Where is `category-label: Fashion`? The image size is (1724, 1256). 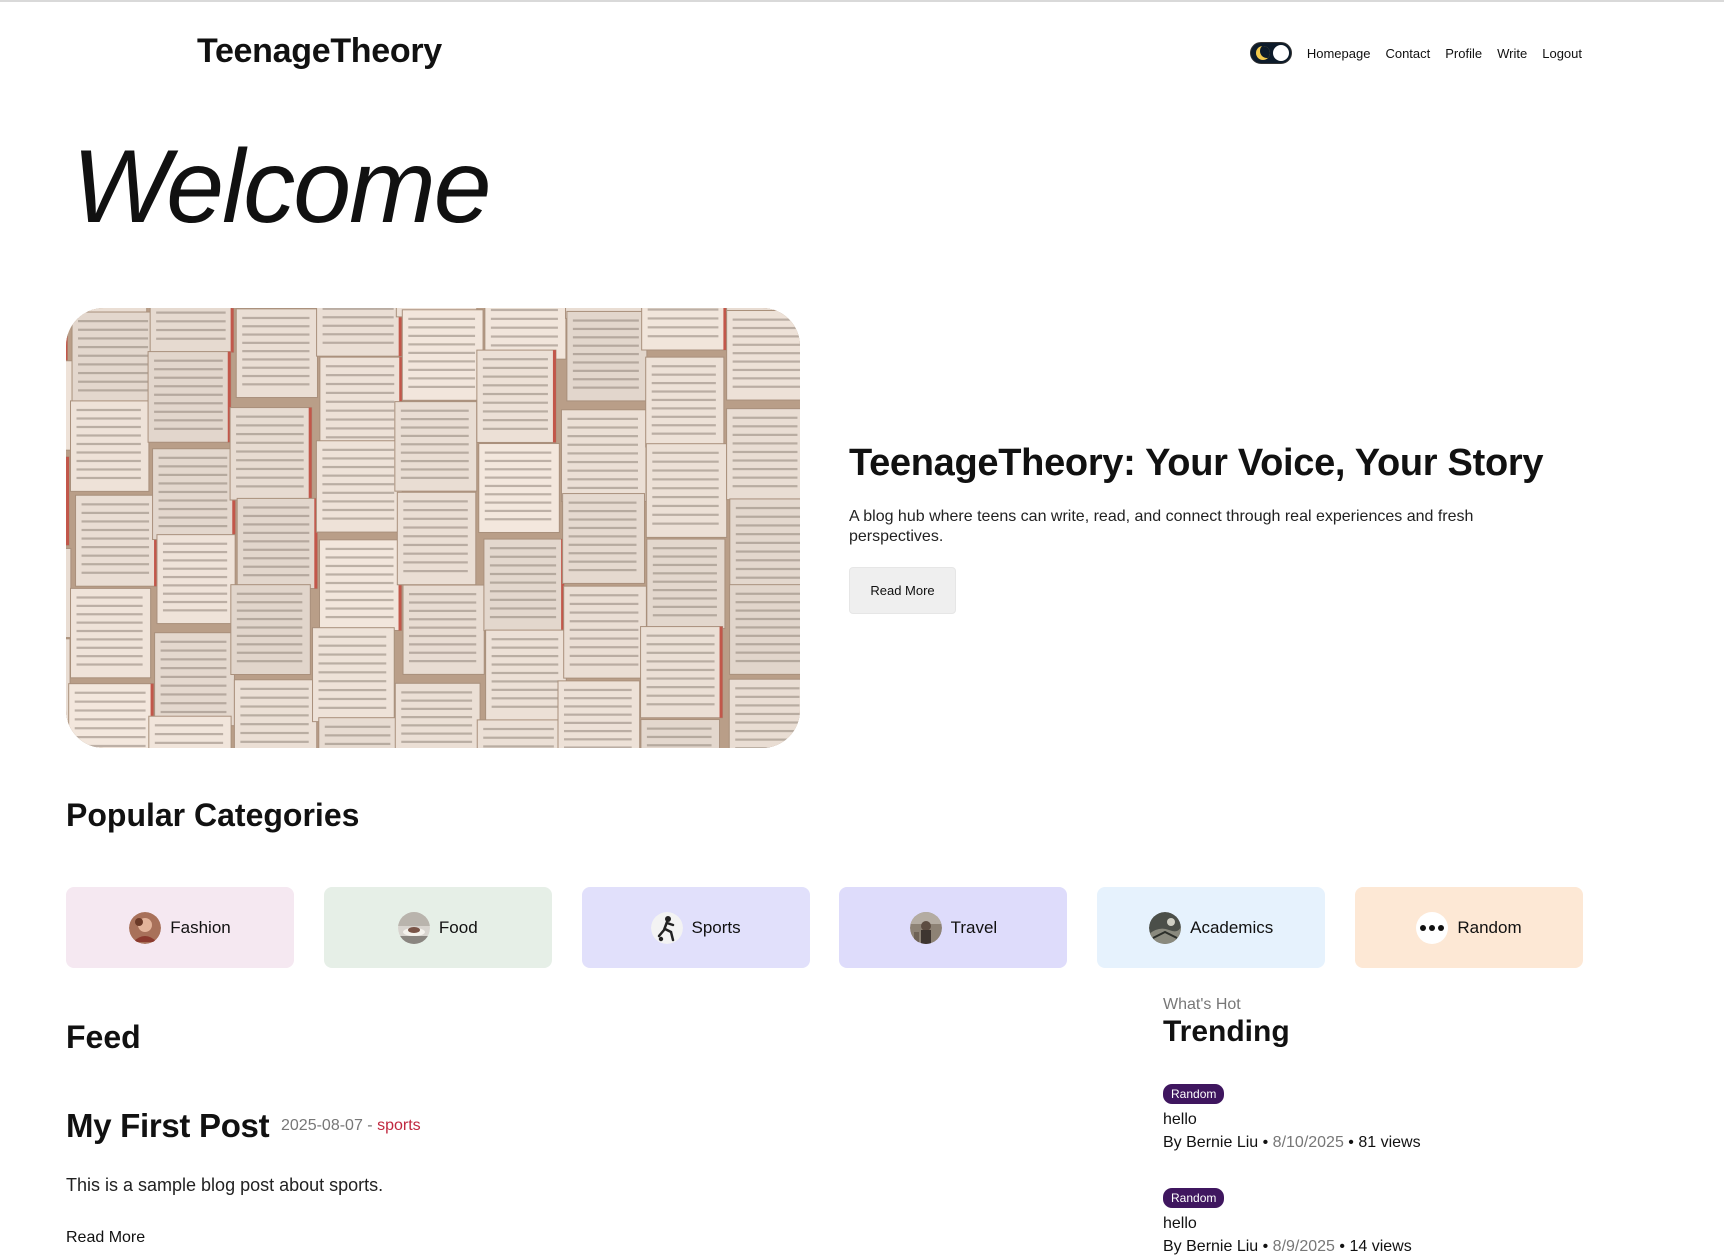
category-label: Fashion is located at coordinates (200, 927).